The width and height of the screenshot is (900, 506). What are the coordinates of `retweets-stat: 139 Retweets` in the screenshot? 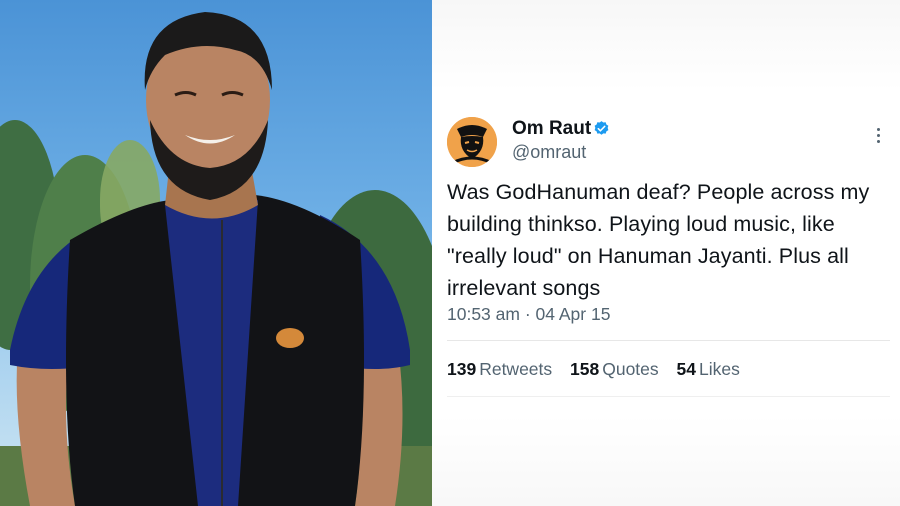 It's located at (499, 369).